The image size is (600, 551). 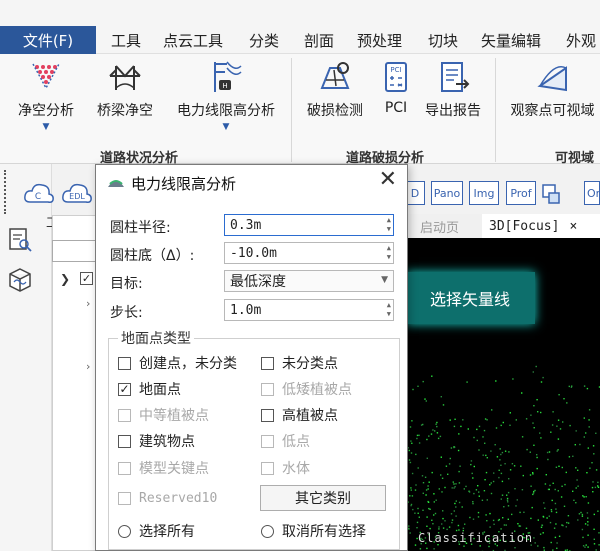 I want to click on checkbox-water: 水体, so click(x=285, y=468).